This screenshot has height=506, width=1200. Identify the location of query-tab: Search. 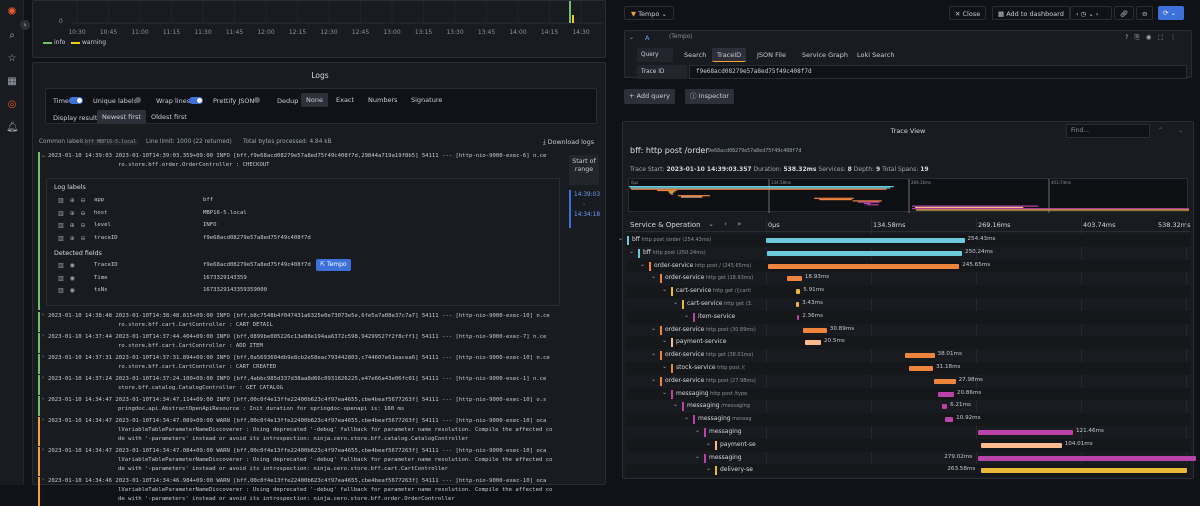
(695, 55).